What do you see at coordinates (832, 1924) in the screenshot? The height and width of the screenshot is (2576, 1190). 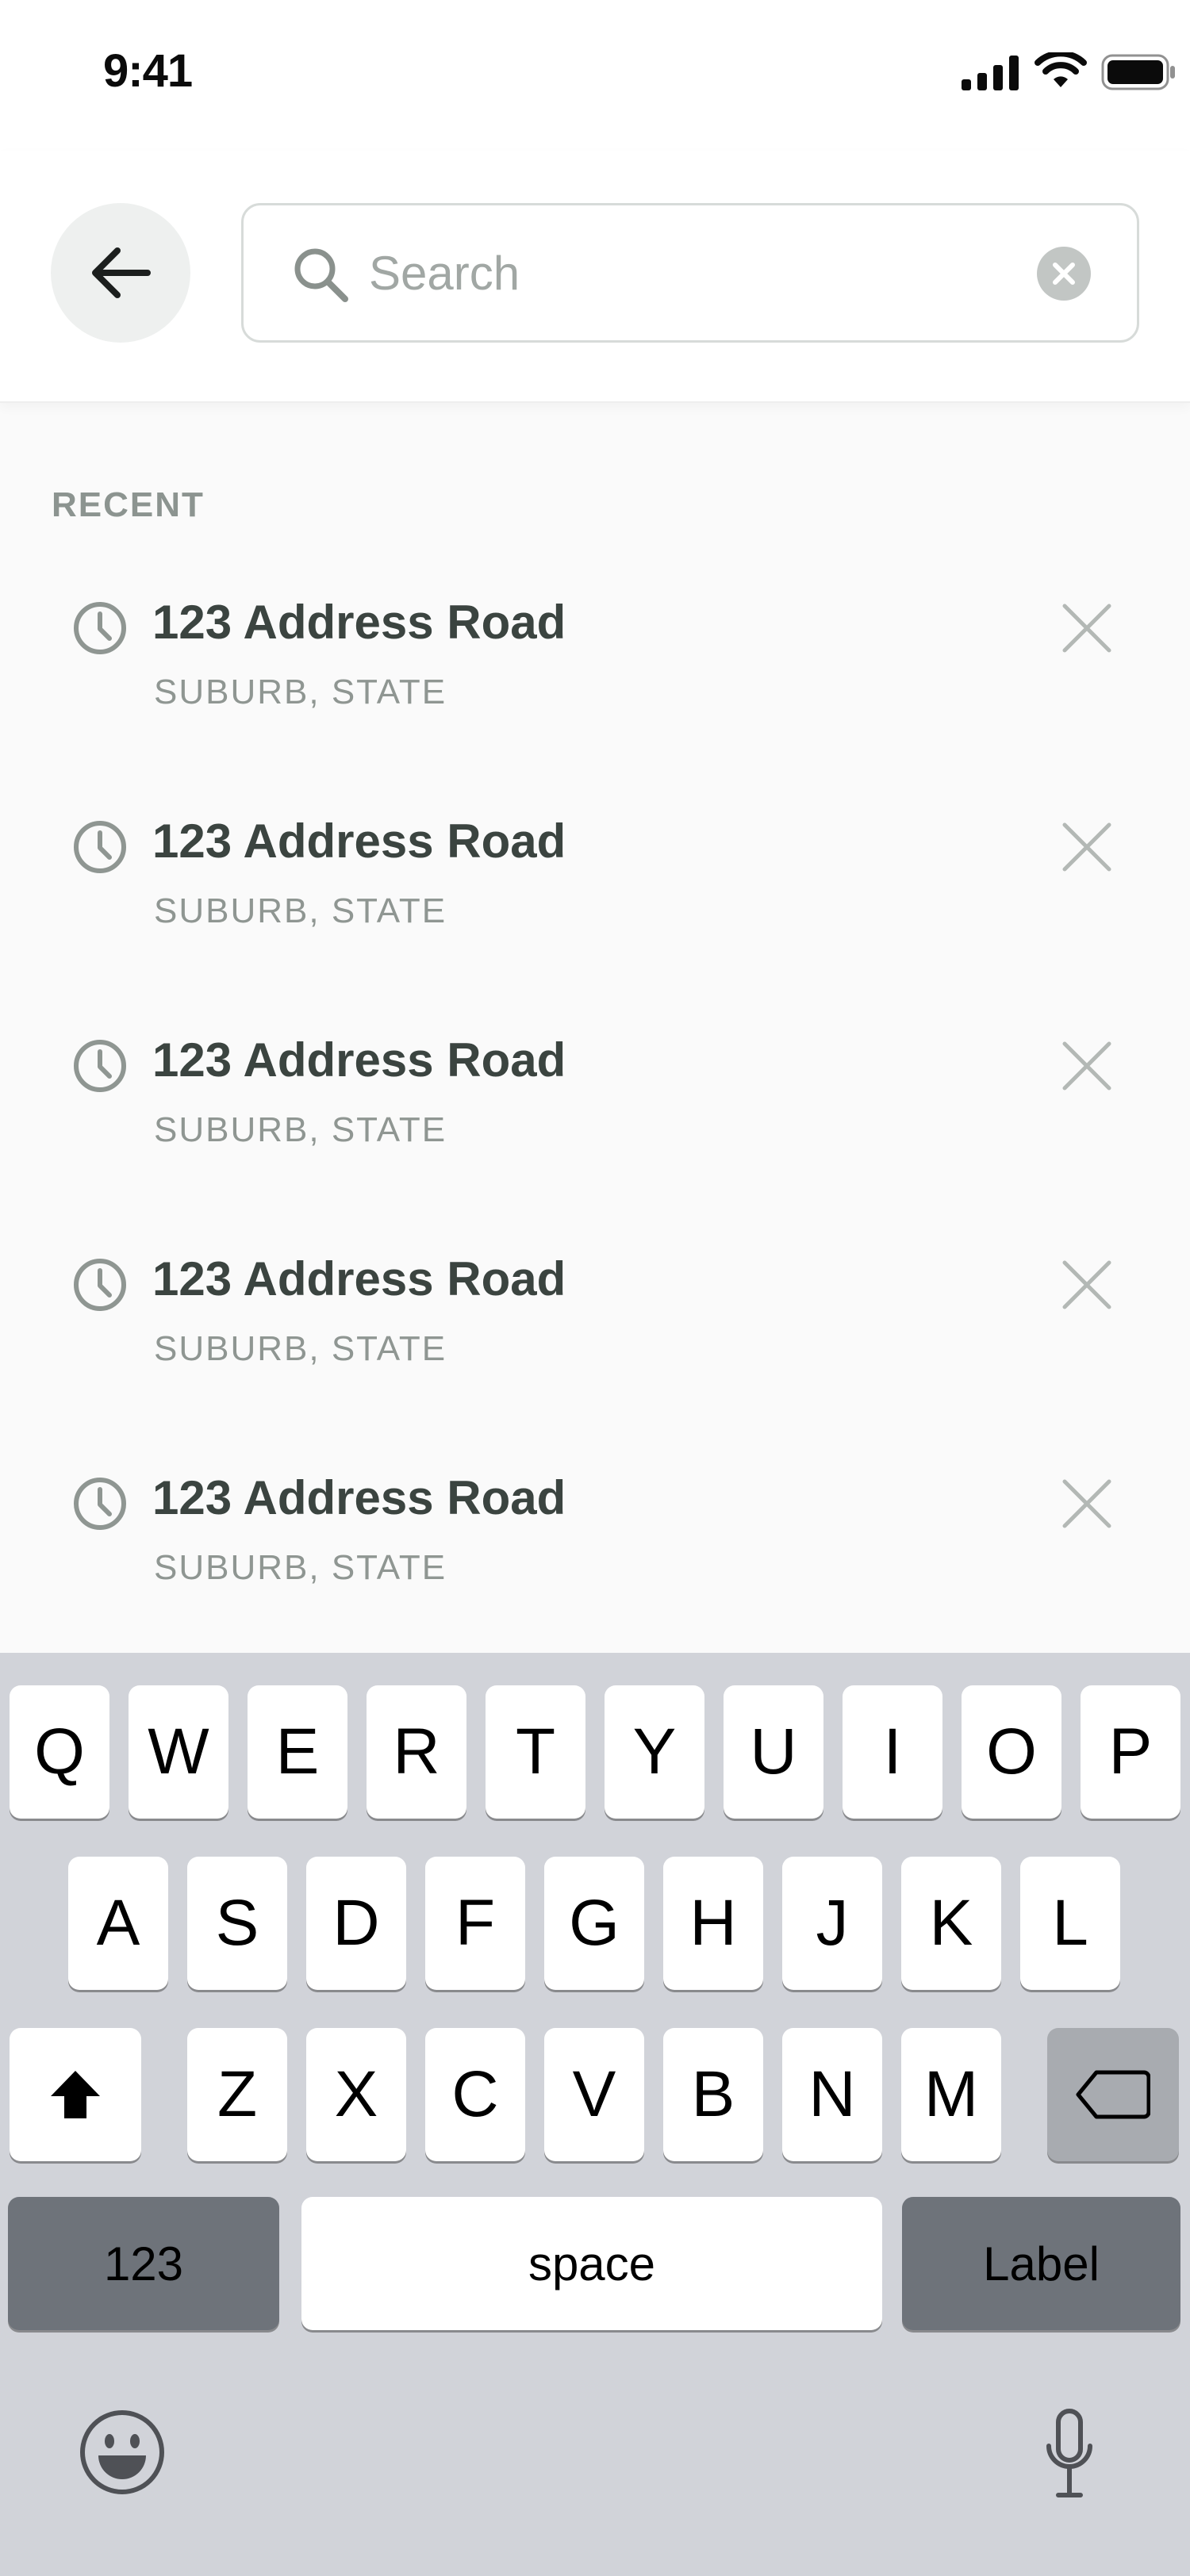 I see `key-j: J` at bounding box center [832, 1924].